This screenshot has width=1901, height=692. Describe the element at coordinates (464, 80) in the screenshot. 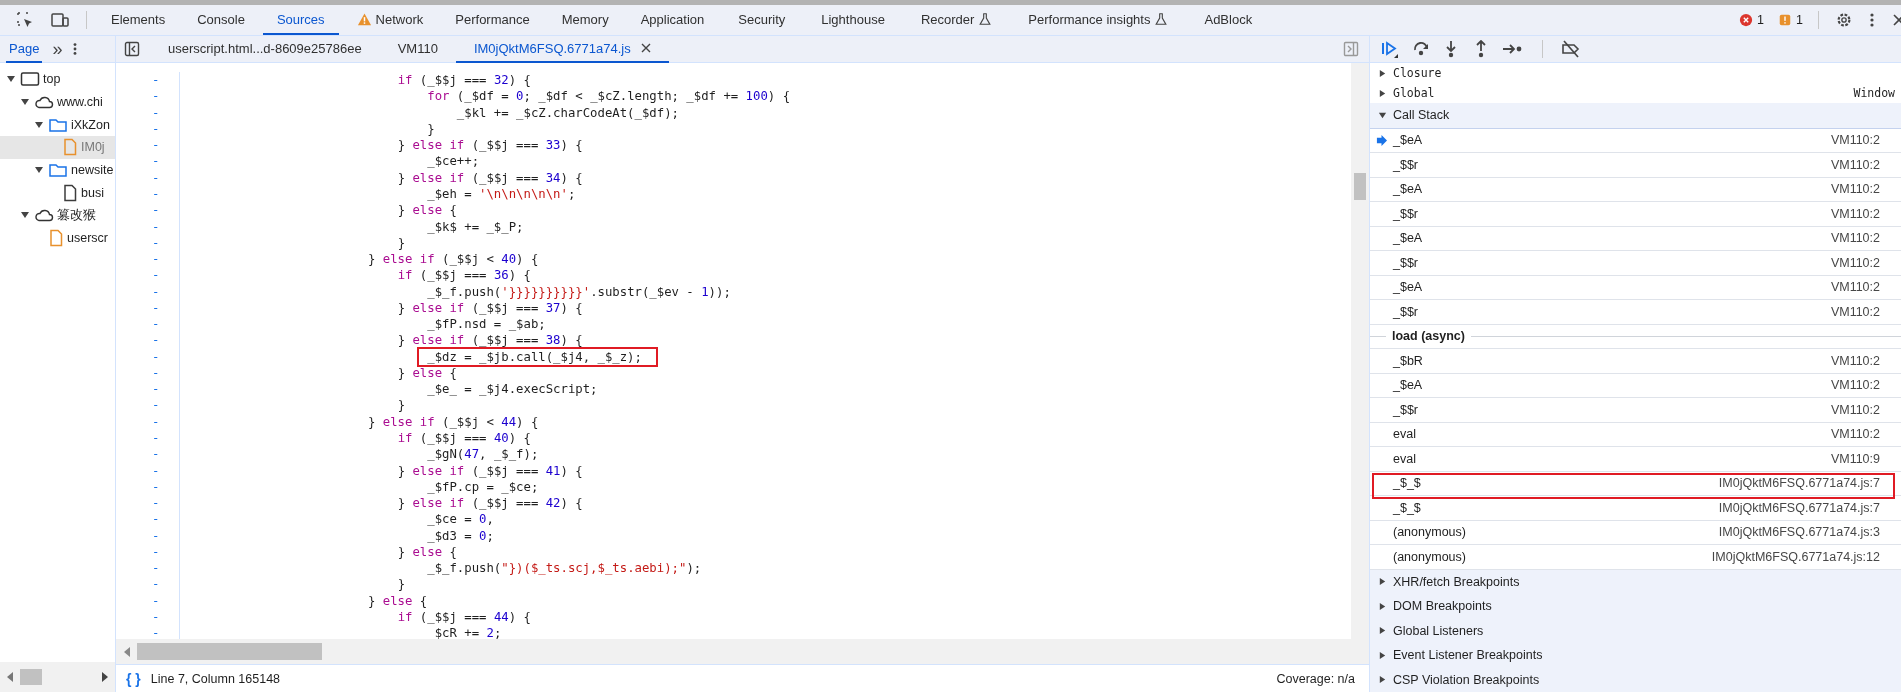

I see `code-line: if (_$$j === 32) {` at that location.